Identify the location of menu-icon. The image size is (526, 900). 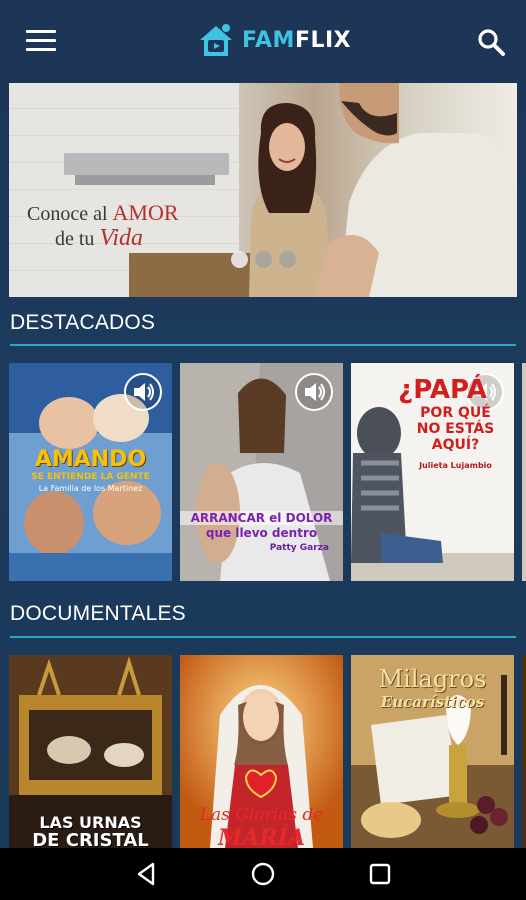
(41, 41).